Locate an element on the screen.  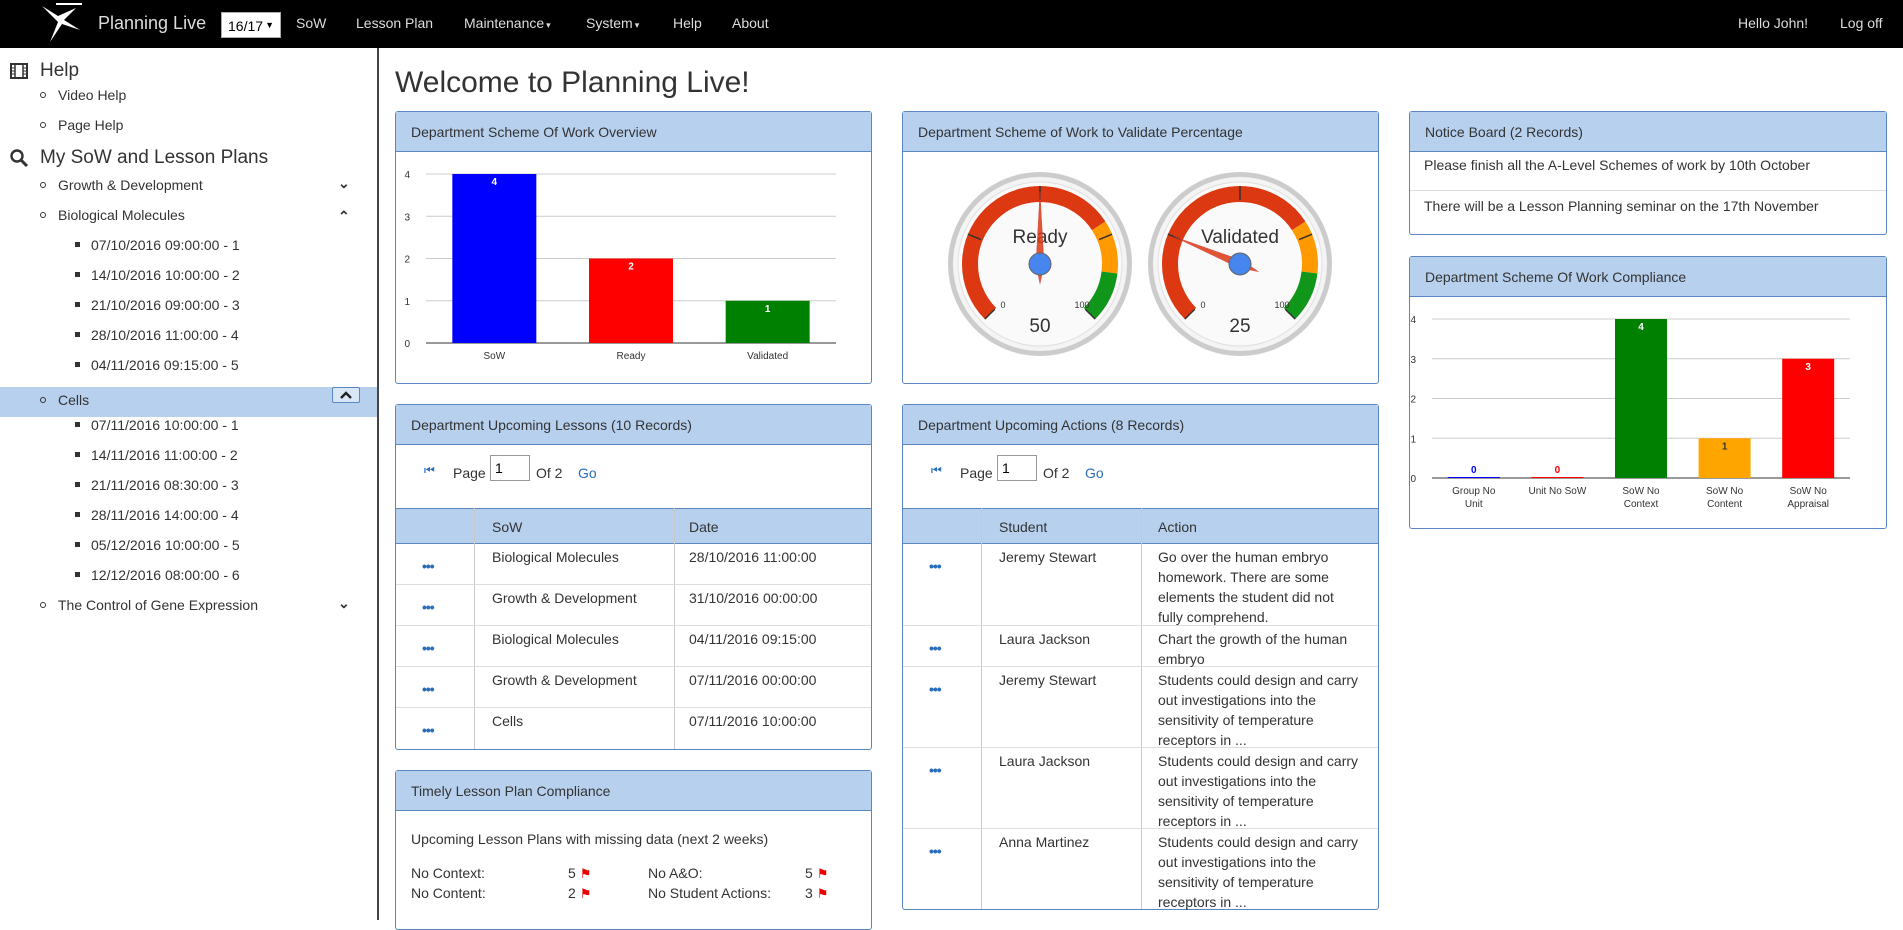
lesson-link: 21/10/2016 09:00:00 - 3 is located at coordinates (165, 305).